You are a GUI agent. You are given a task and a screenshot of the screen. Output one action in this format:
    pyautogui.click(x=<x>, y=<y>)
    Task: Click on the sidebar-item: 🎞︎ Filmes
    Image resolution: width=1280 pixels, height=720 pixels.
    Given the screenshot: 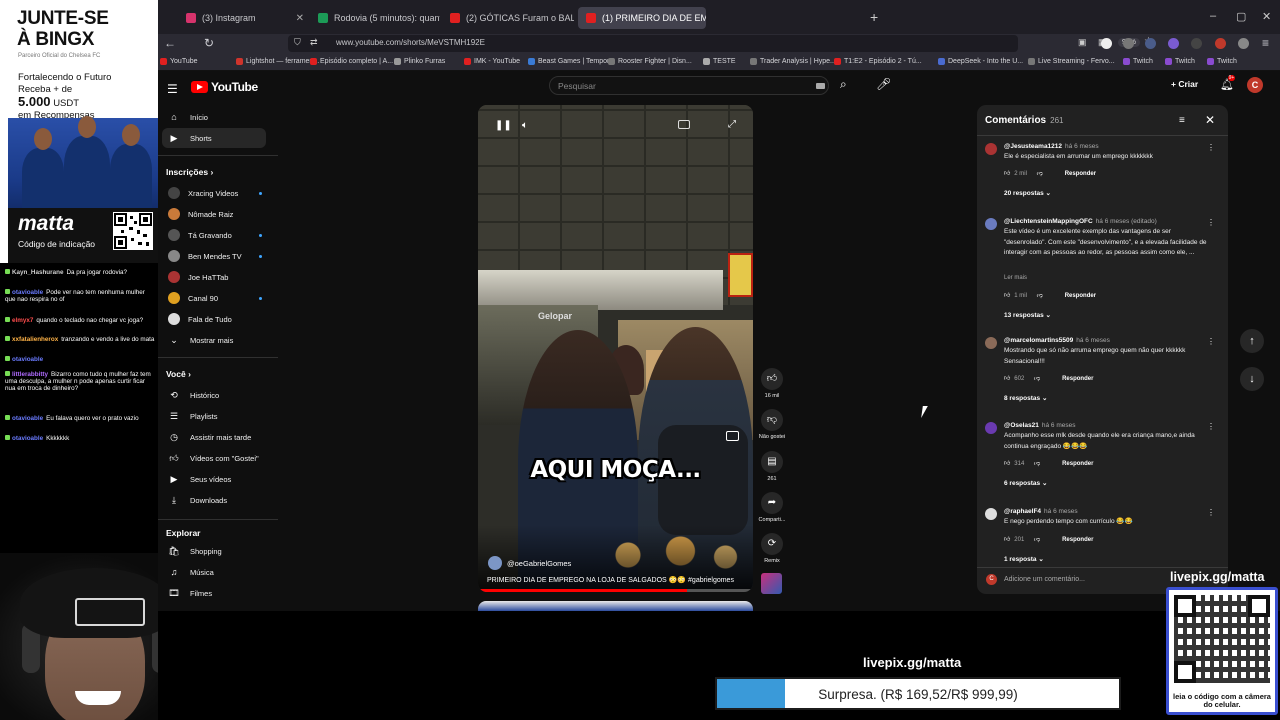 What is the action you would take?
    pyautogui.click(x=214, y=593)
    